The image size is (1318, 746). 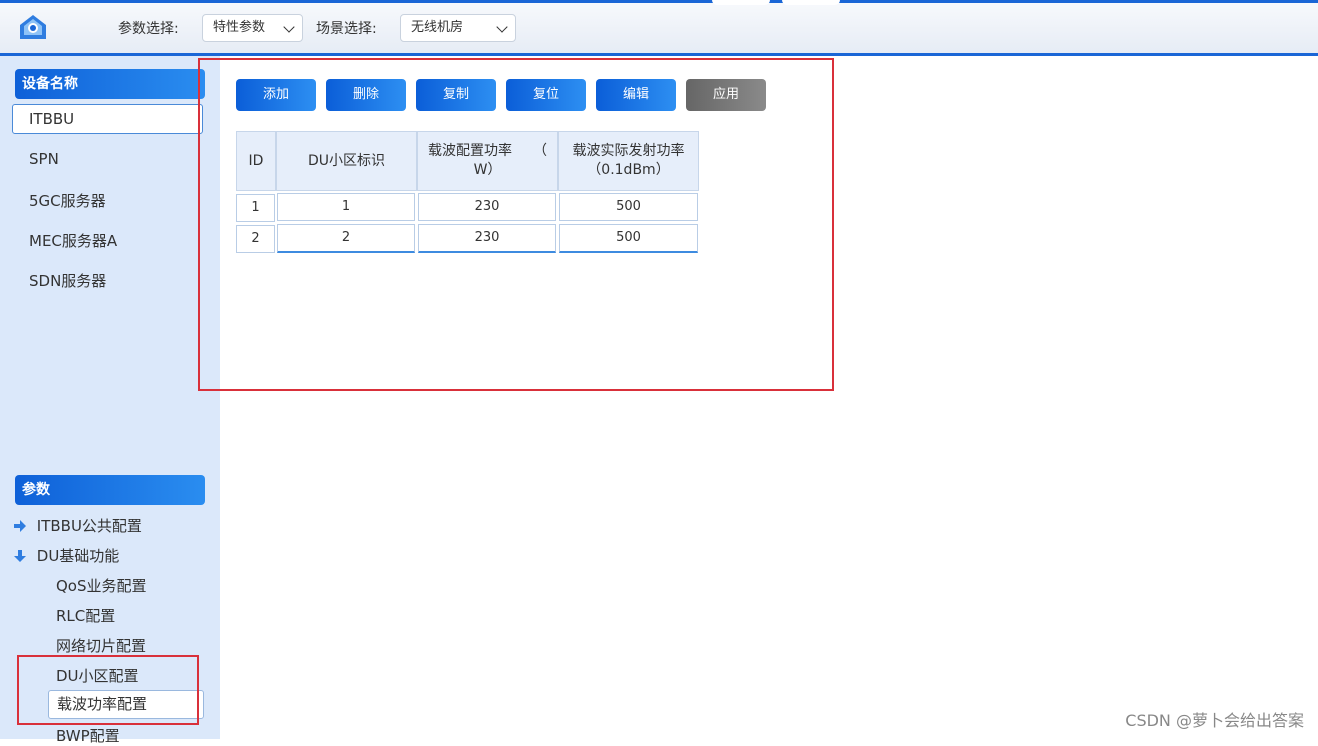 What do you see at coordinates (659, 28) in the screenshot?
I see `top-bar: 参数选择: 特性参数 场景选择: 无线机房` at bounding box center [659, 28].